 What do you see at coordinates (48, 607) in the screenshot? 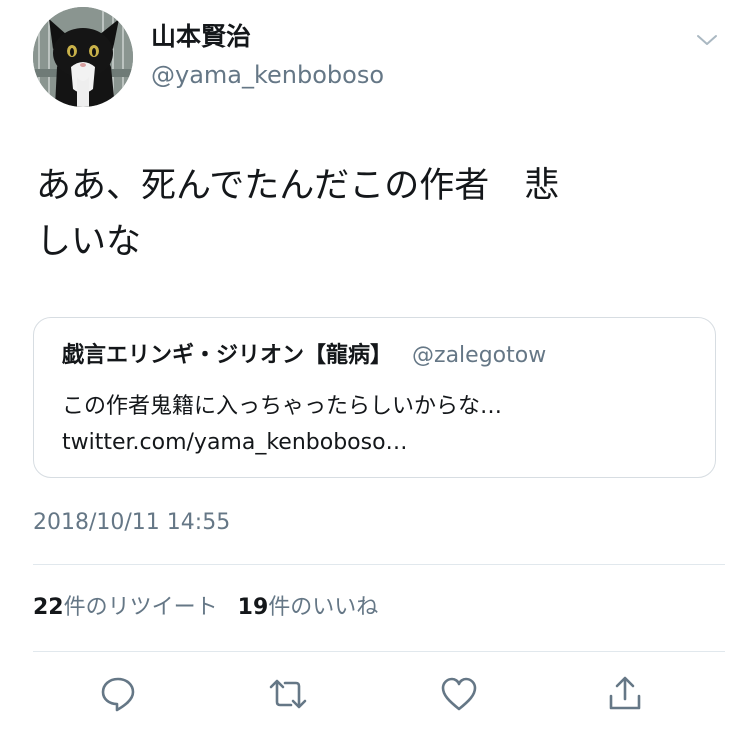
I see `retweets-count: 22` at bounding box center [48, 607].